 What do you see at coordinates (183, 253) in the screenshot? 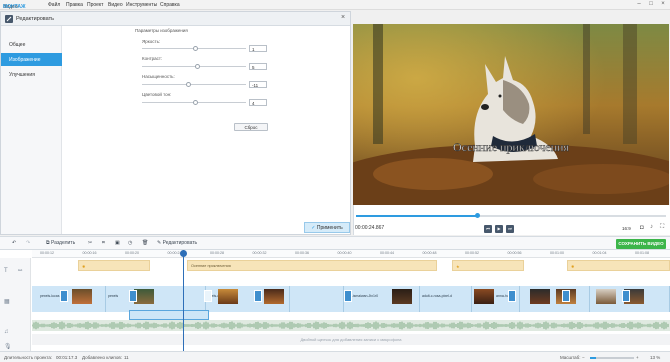
I see `playhead-handle` at bounding box center [183, 253].